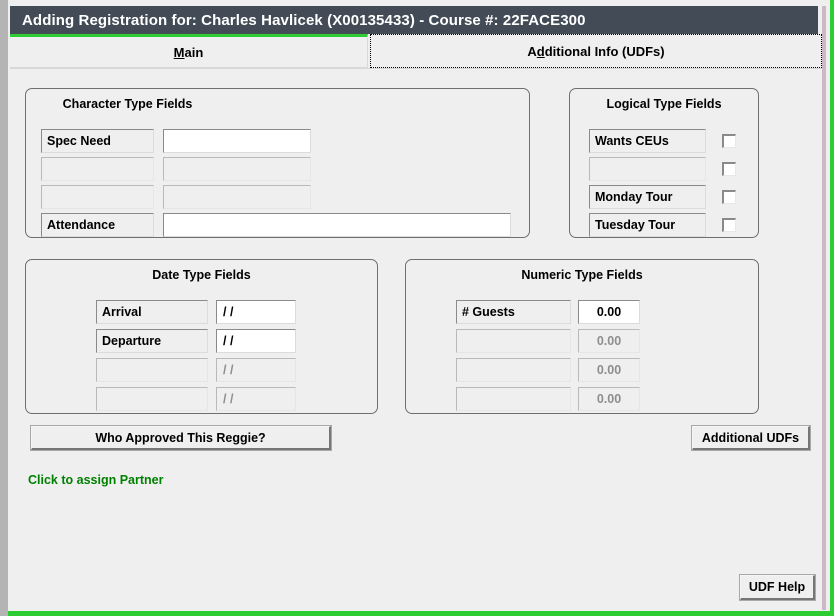  What do you see at coordinates (609, 312) in the screenshot?
I see `numeric-input-1: 0.00` at bounding box center [609, 312].